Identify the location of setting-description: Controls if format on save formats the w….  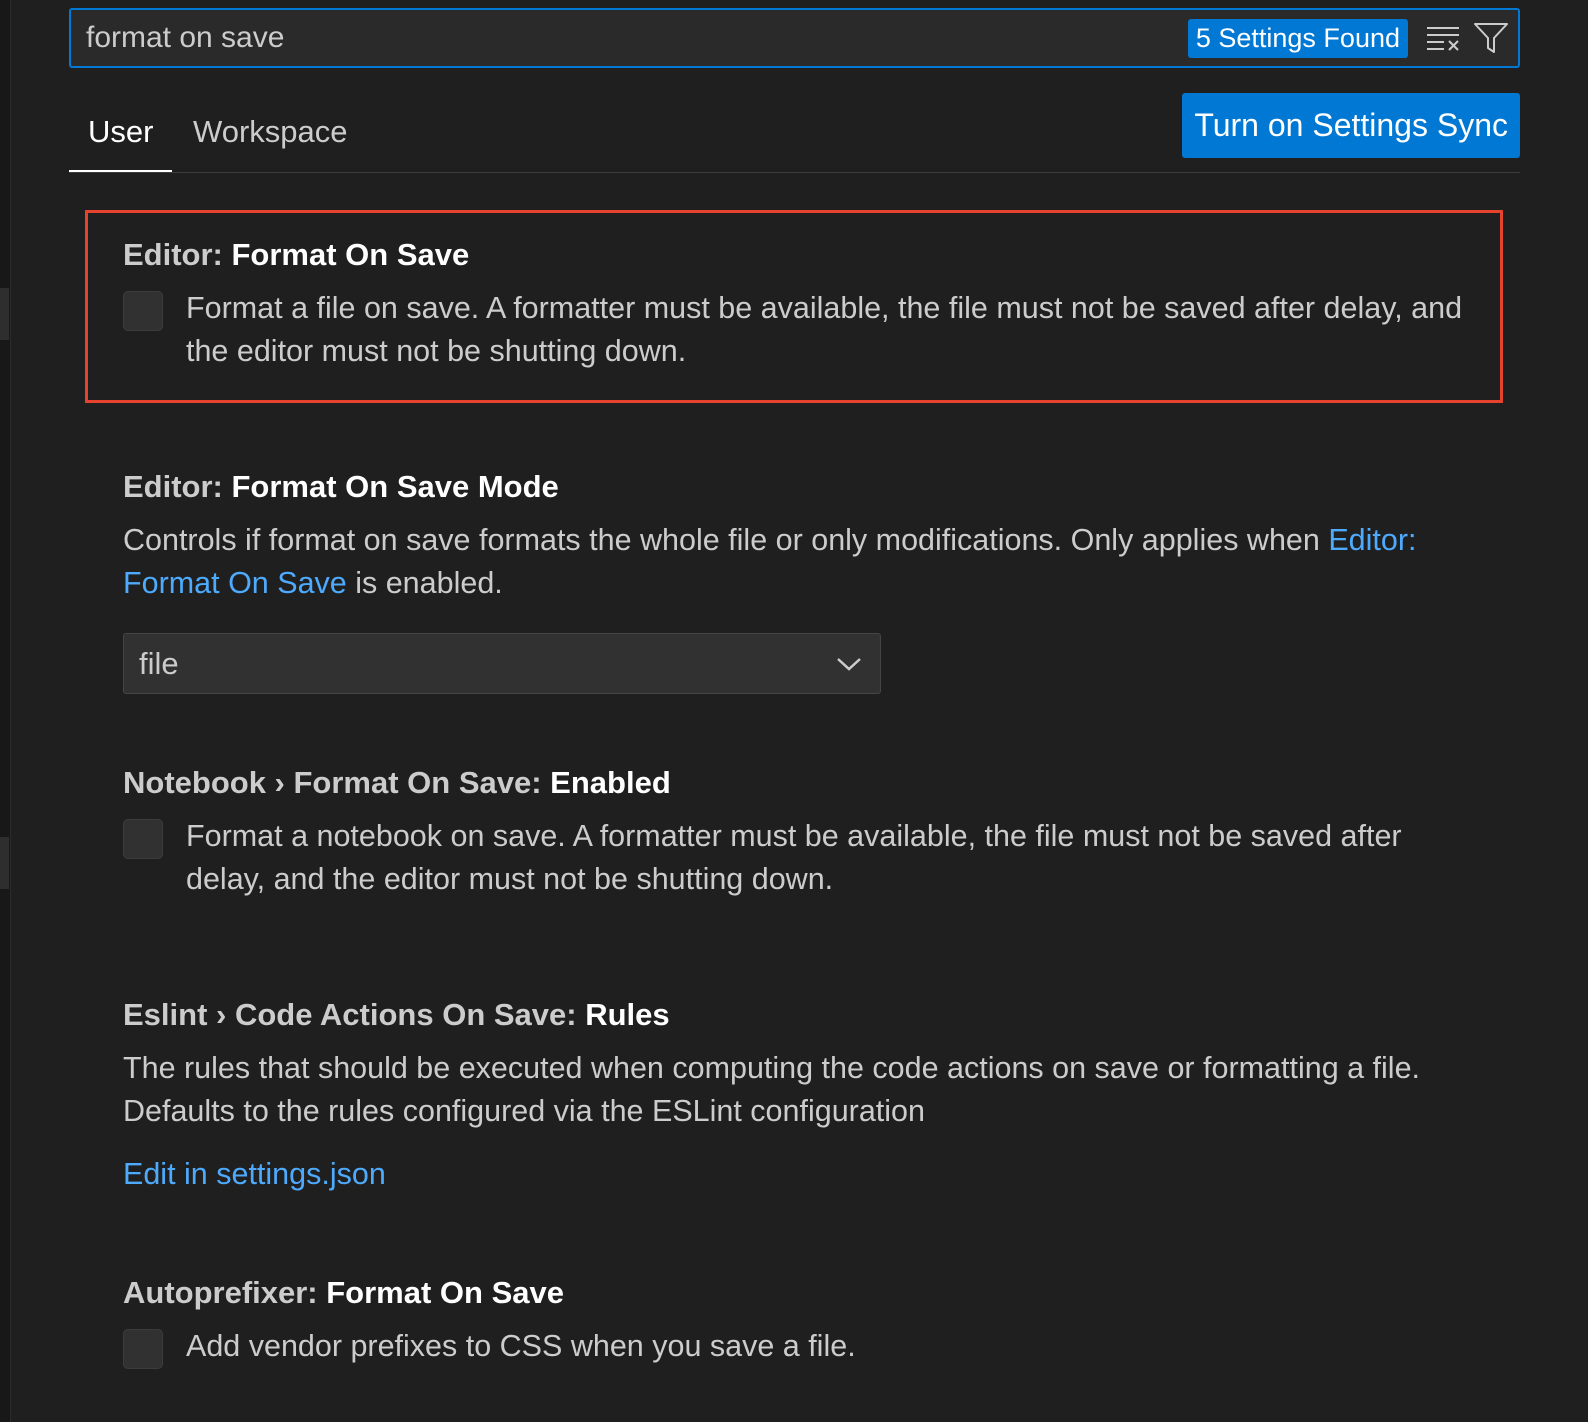
(783, 562).